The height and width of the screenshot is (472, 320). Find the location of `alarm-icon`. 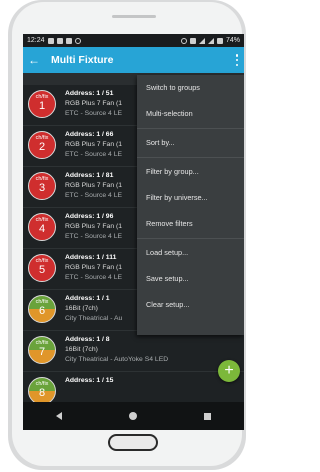

alarm-icon is located at coordinates (183, 40).